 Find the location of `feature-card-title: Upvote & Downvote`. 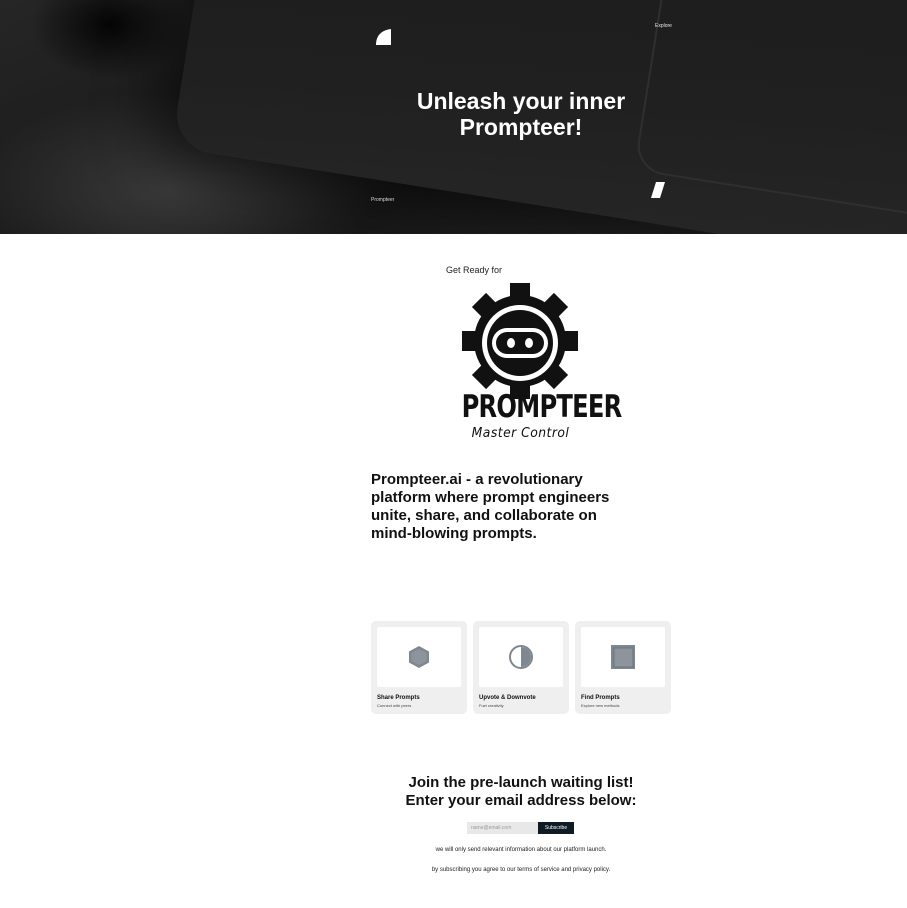

feature-card-title: Upvote & Downvote is located at coordinates (507, 698).